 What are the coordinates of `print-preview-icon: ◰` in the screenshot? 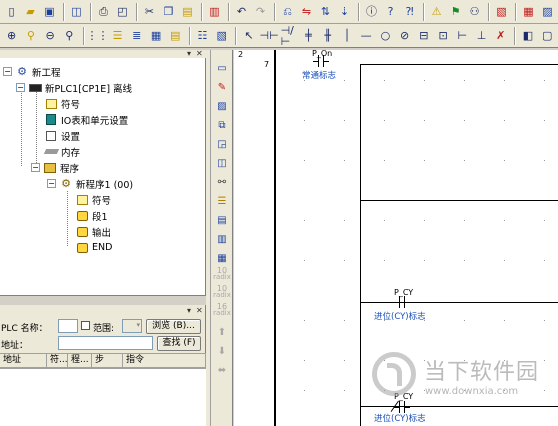 It's located at (122, 11).